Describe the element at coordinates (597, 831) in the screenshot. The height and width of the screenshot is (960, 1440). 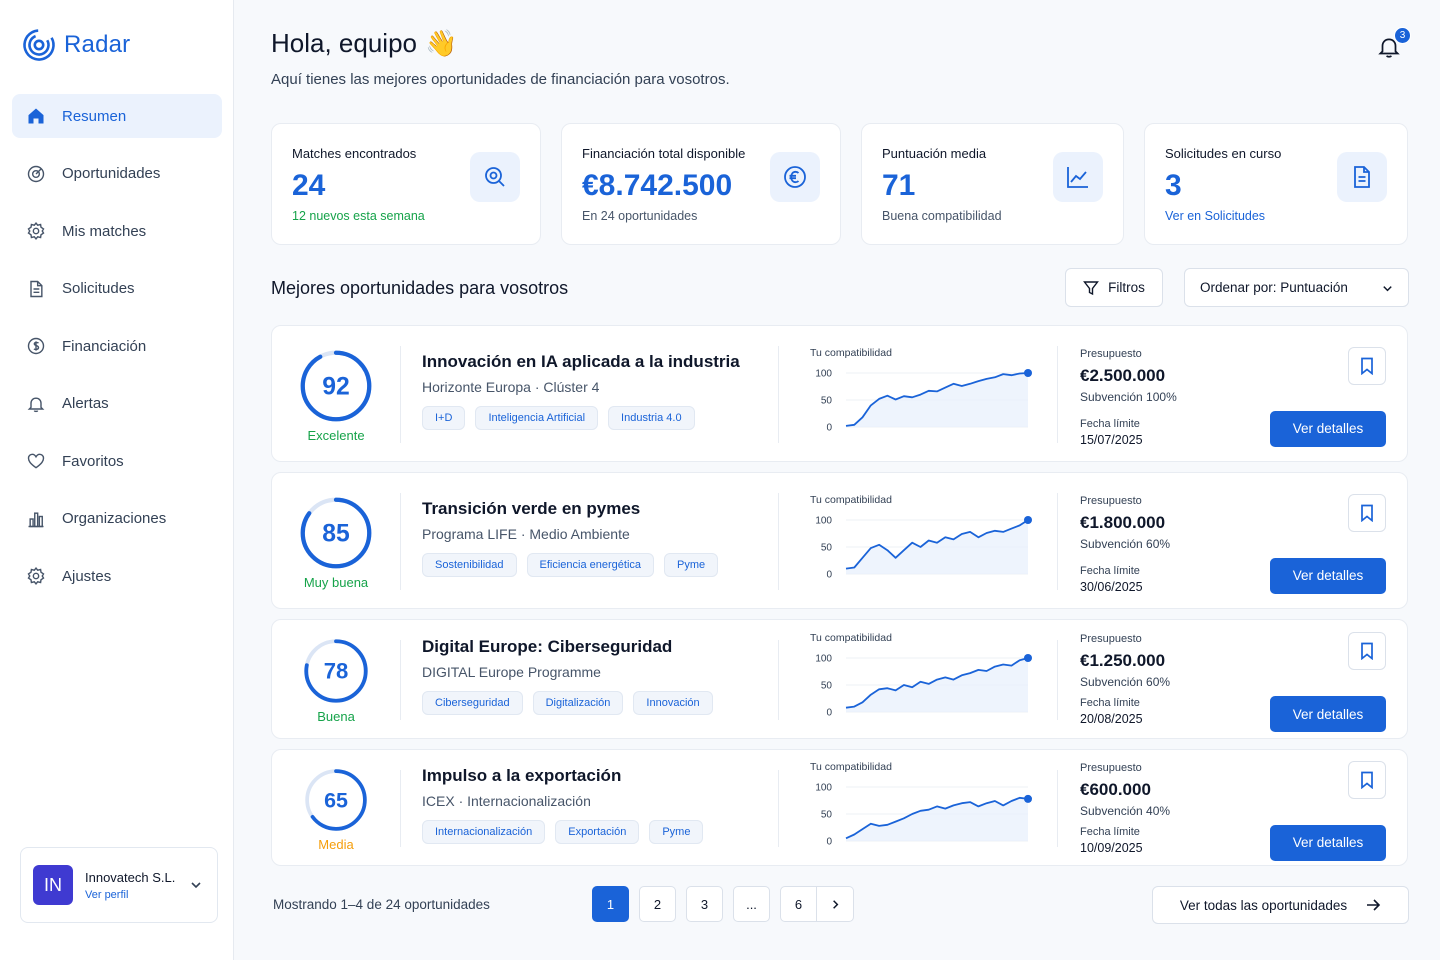
I see `tag: Exportación` at that location.